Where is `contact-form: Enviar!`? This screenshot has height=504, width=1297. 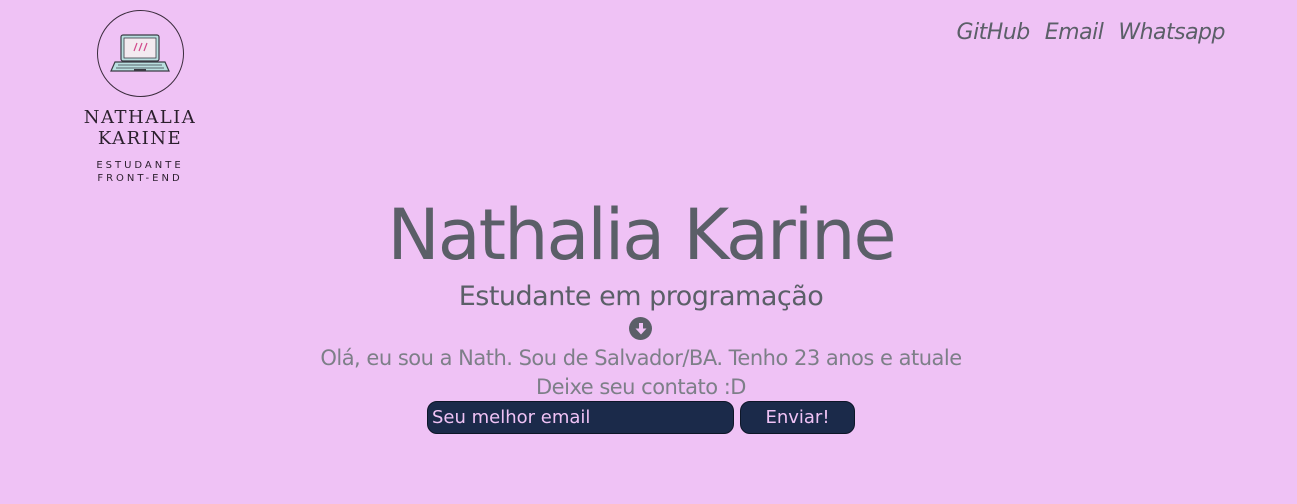 contact-form: Enviar! is located at coordinates (641, 417).